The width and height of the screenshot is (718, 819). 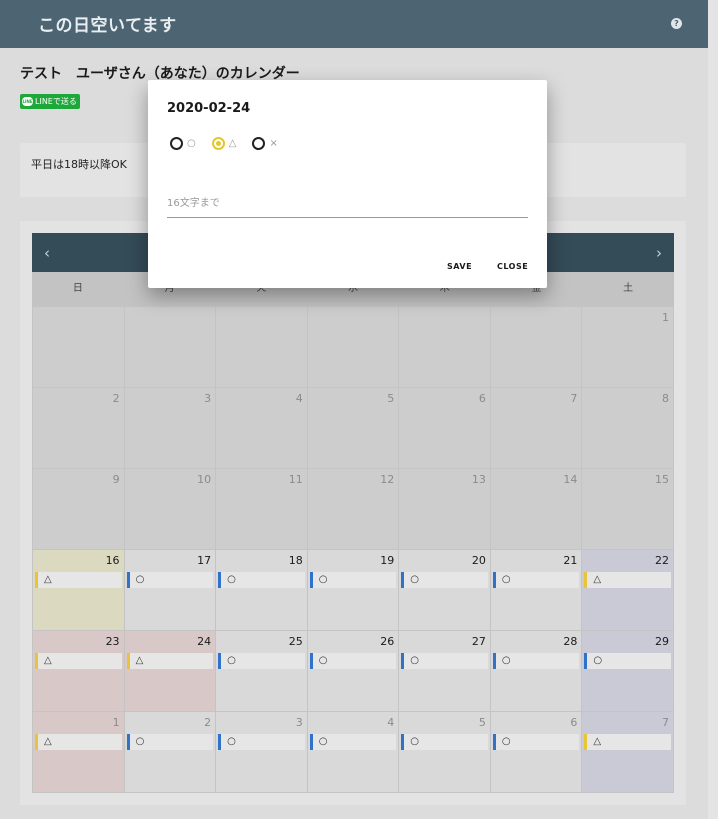 What do you see at coordinates (273, 143) in the screenshot?
I see `radio-label: ×` at bounding box center [273, 143].